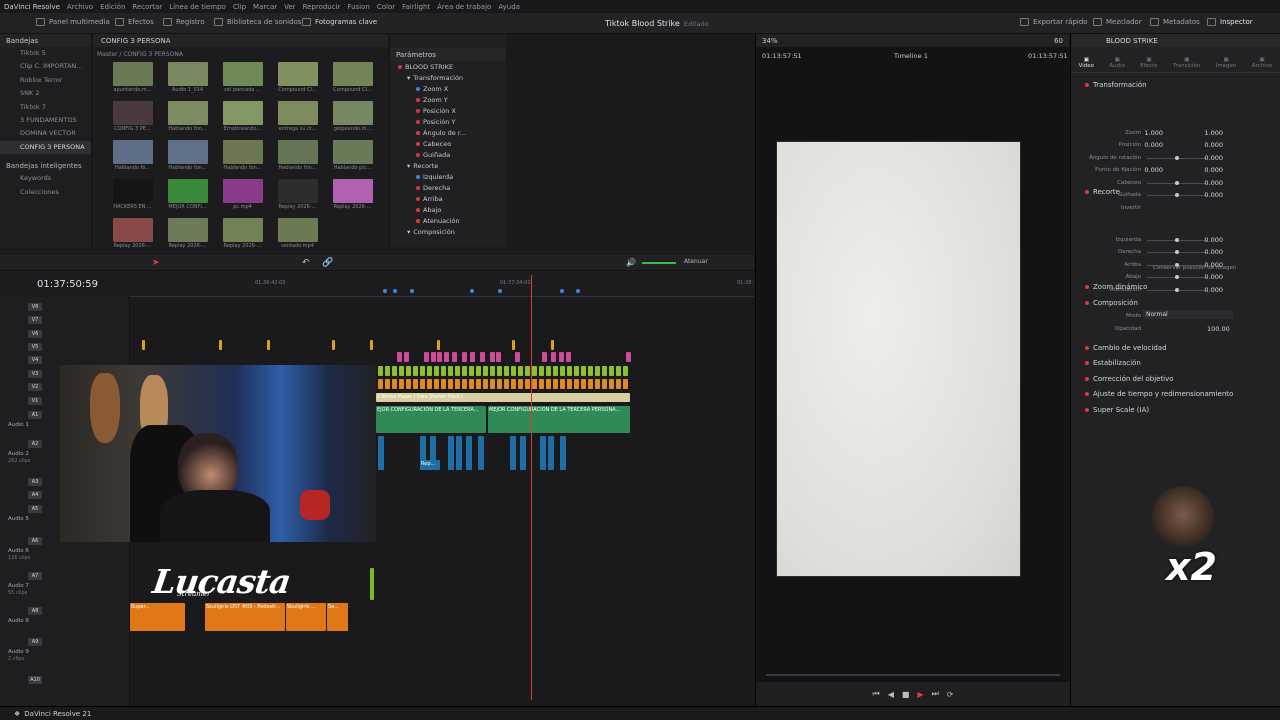  Describe the element at coordinates (45, 120) in the screenshot. I see `bin-item: 3 FUNDAMENTOS` at that location.